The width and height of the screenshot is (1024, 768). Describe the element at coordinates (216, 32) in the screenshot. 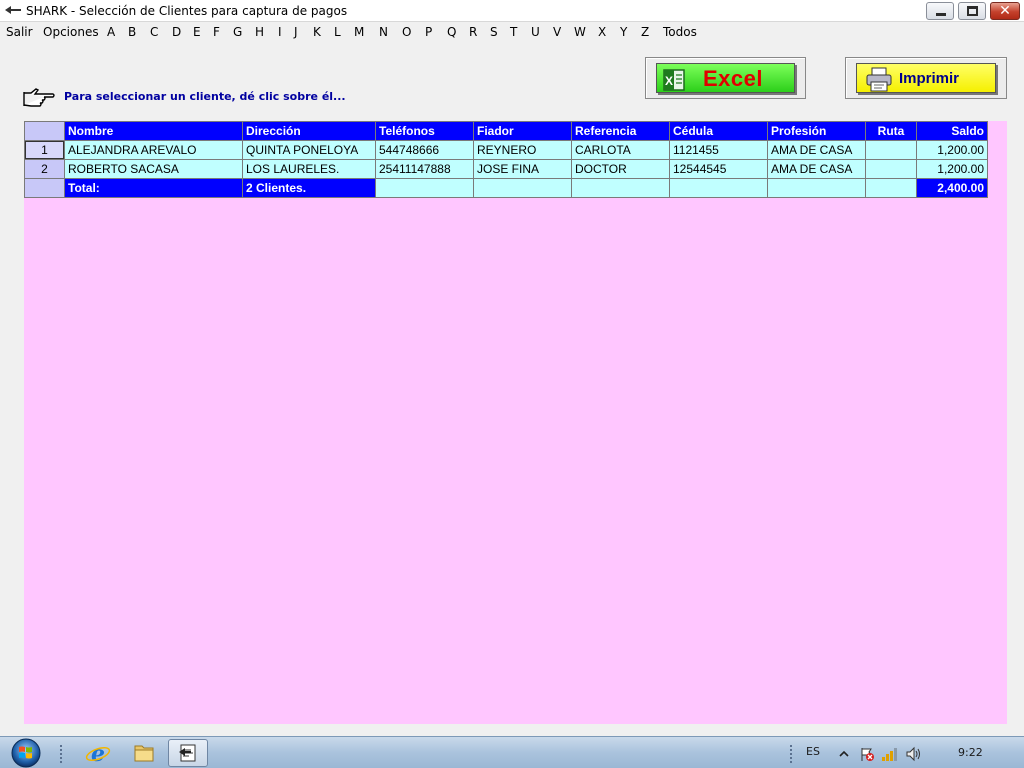

I see `menu-letter-f: F` at that location.